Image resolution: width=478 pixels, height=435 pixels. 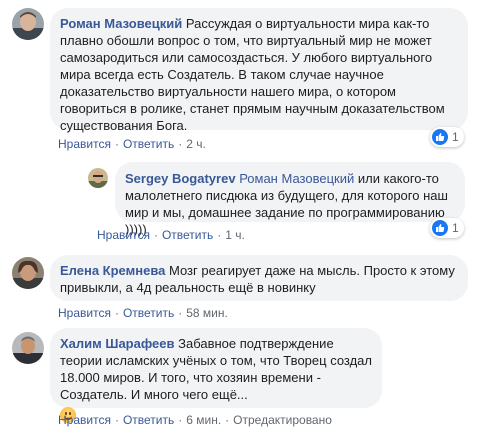 What do you see at coordinates (207, 313) in the screenshot?
I see `comment-time: 58 мин.` at bounding box center [207, 313].